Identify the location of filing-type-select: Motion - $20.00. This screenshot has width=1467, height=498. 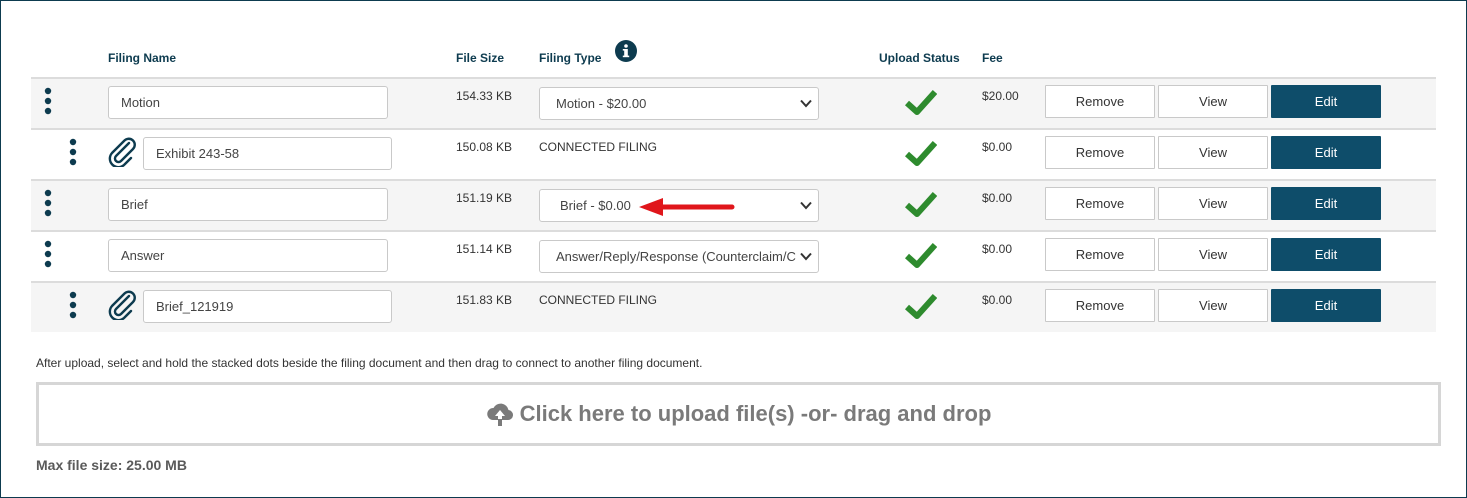
(679, 103).